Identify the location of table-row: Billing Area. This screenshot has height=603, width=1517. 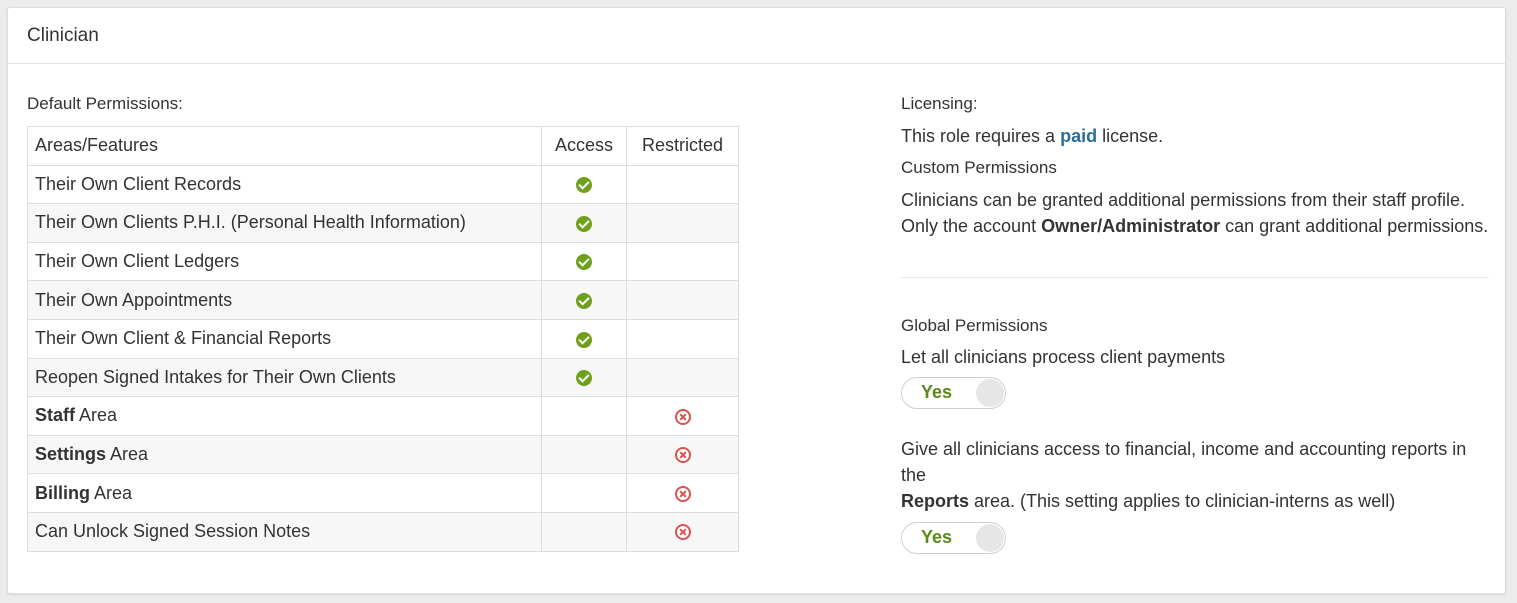
(382, 493).